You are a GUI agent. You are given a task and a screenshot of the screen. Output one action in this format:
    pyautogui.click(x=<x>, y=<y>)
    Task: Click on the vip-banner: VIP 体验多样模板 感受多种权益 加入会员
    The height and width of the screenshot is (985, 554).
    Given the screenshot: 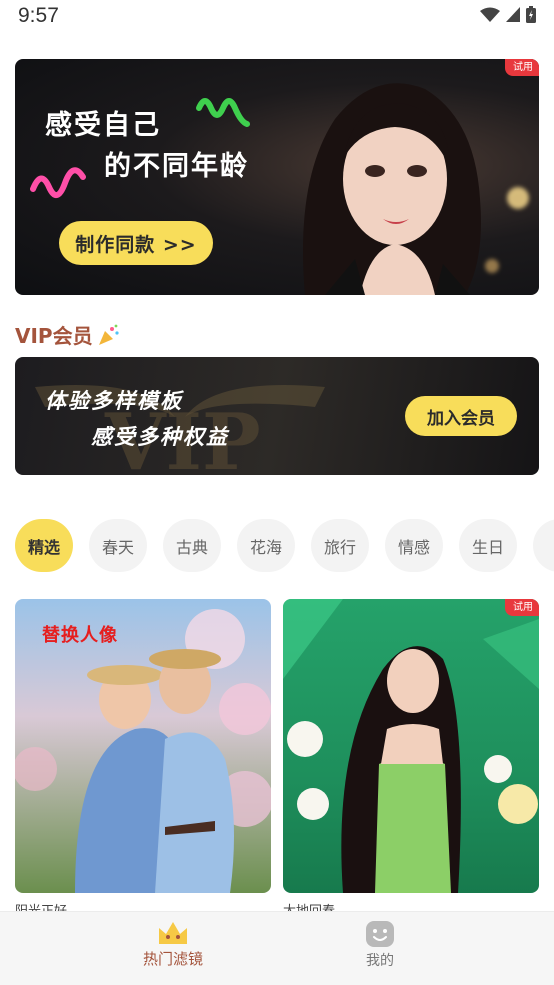 What is the action you would take?
    pyautogui.click(x=277, y=416)
    